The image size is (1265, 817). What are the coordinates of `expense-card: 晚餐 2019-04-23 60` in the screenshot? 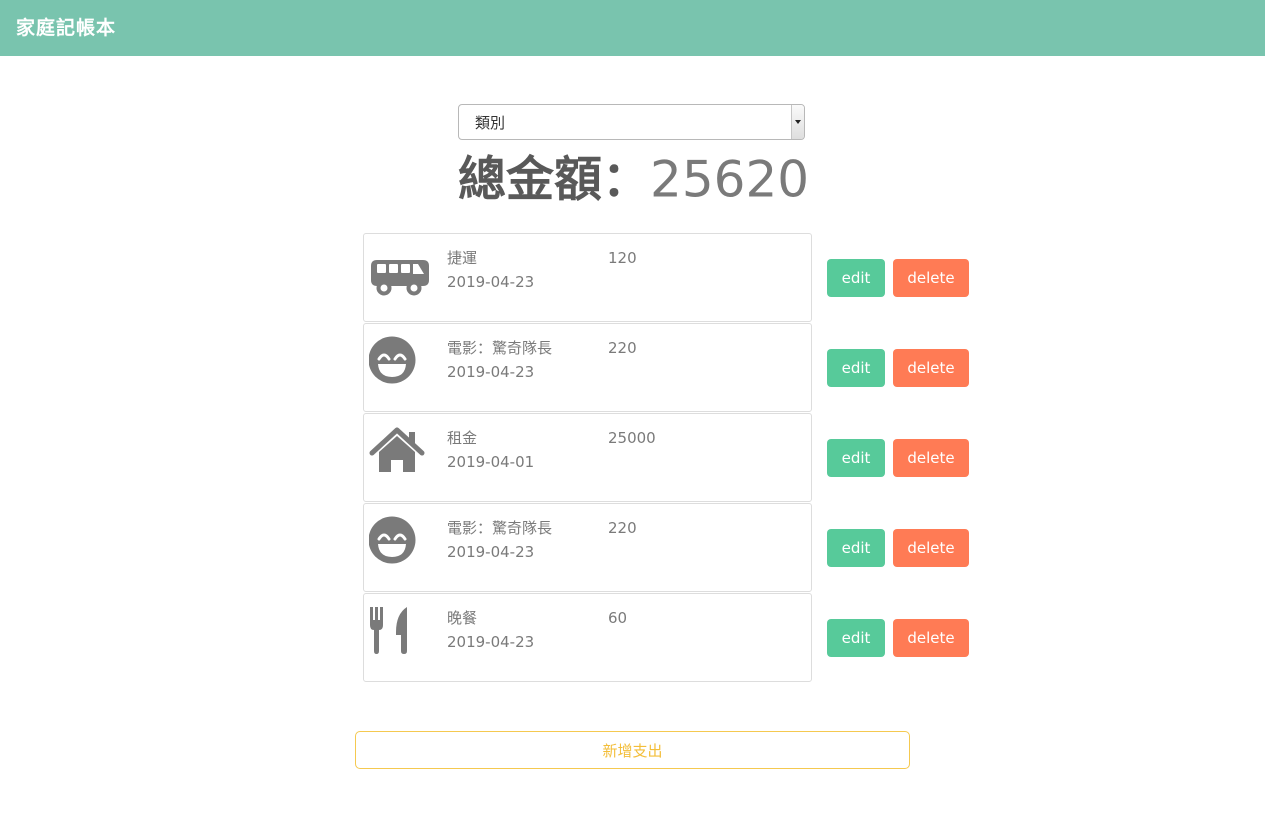 It's located at (587, 637).